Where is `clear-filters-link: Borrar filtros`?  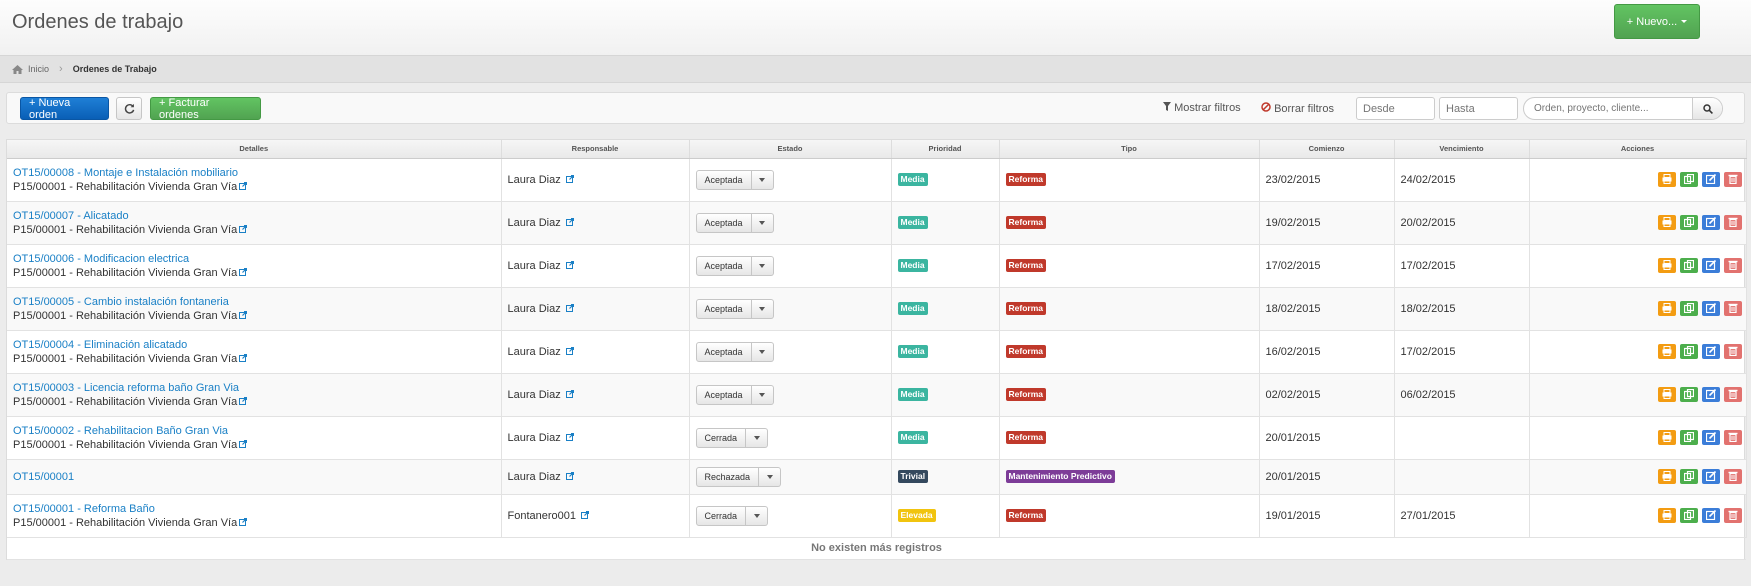 clear-filters-link: Borrar filtros is located at coordinates (1297, 108).